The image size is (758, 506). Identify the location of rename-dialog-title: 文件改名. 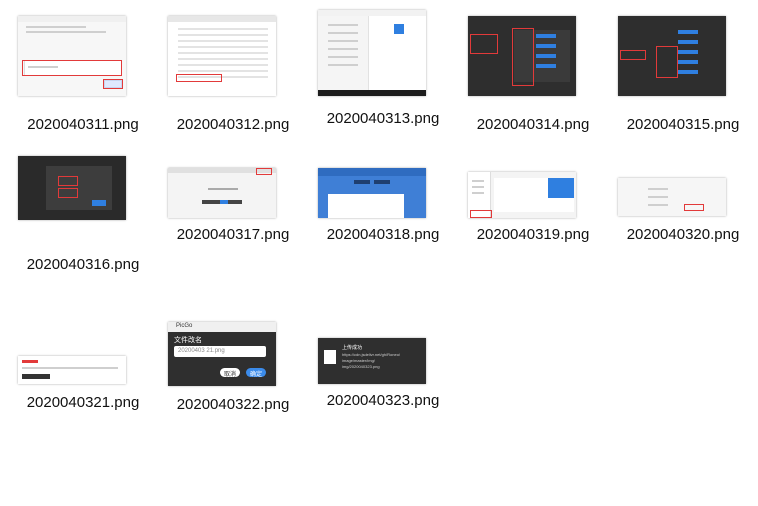
(188, 340).